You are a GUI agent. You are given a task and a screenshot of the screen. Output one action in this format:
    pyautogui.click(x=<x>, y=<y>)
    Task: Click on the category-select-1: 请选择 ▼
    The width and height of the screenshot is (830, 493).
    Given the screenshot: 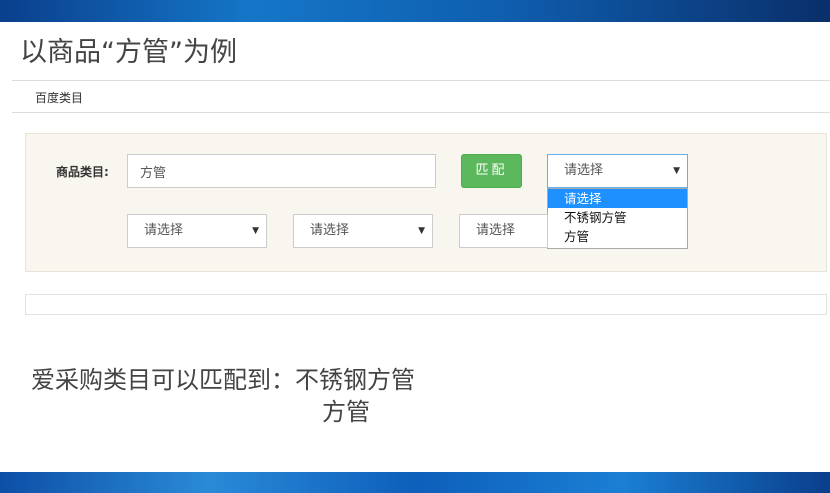 What is the action you would take?
    pyautogui.click(x=197, y=231)
    